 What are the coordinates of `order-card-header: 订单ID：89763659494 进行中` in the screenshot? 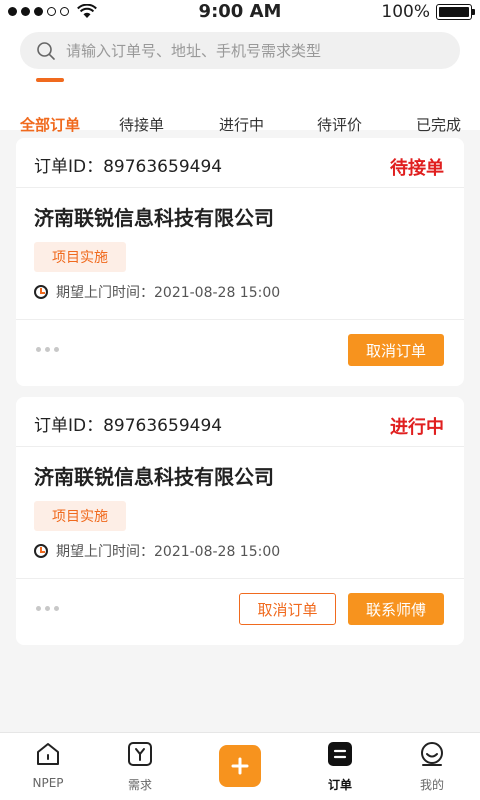 It's located at (240, 422).